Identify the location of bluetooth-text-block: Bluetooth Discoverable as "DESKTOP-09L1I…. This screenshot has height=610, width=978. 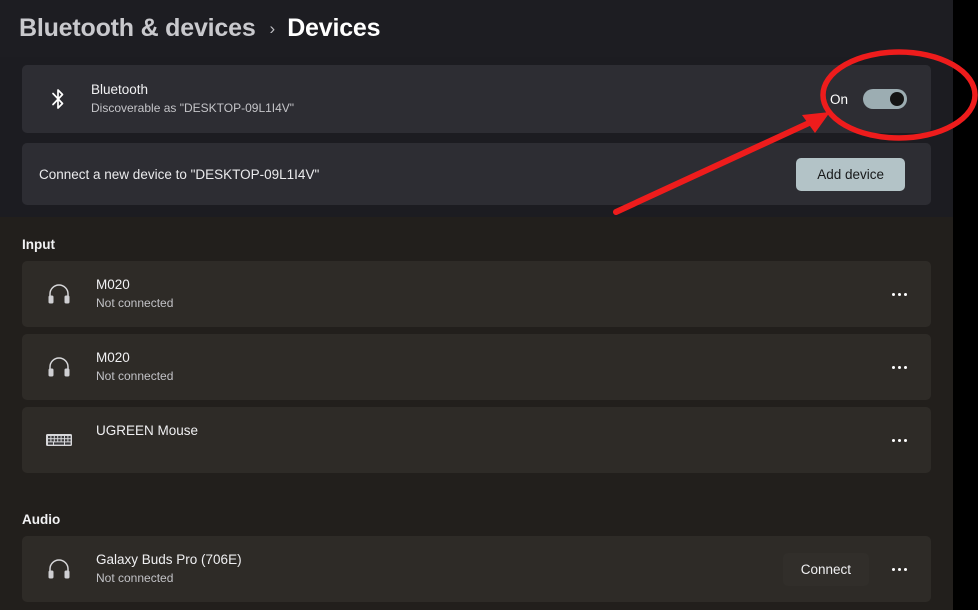
(460, 99).